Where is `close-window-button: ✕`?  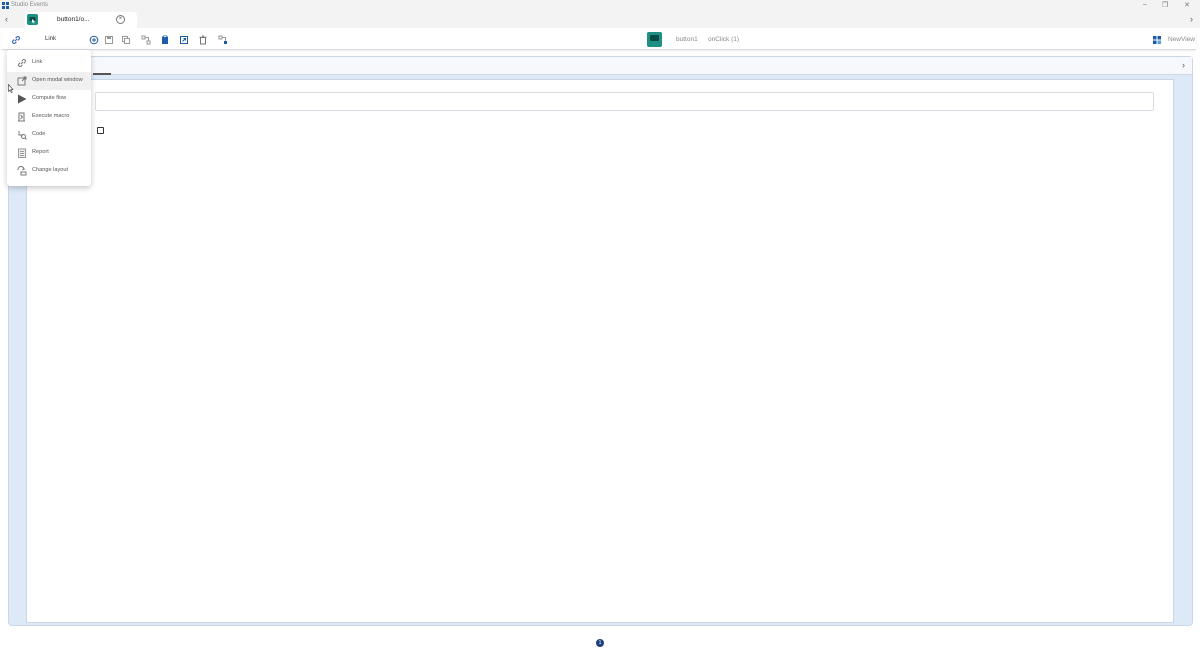
close-window-button: ✕ is located at coordinates (1187, 5).